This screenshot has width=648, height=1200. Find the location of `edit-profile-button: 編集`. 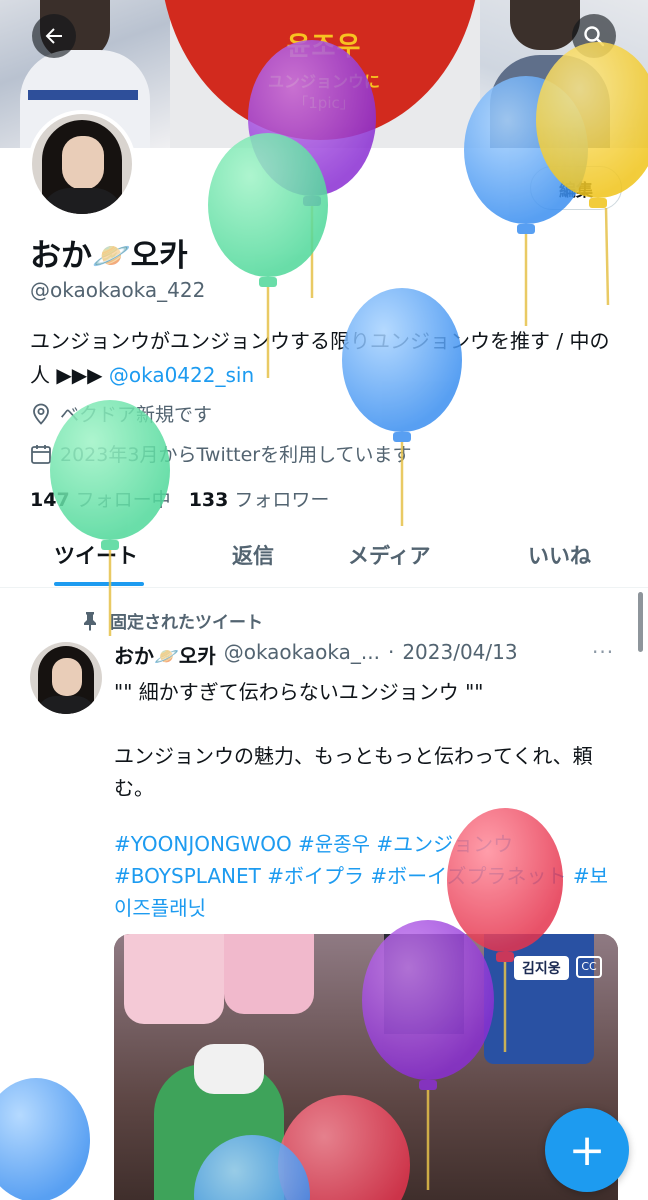

edit-profile-button: 編集 is located at coordinates (576, 188).